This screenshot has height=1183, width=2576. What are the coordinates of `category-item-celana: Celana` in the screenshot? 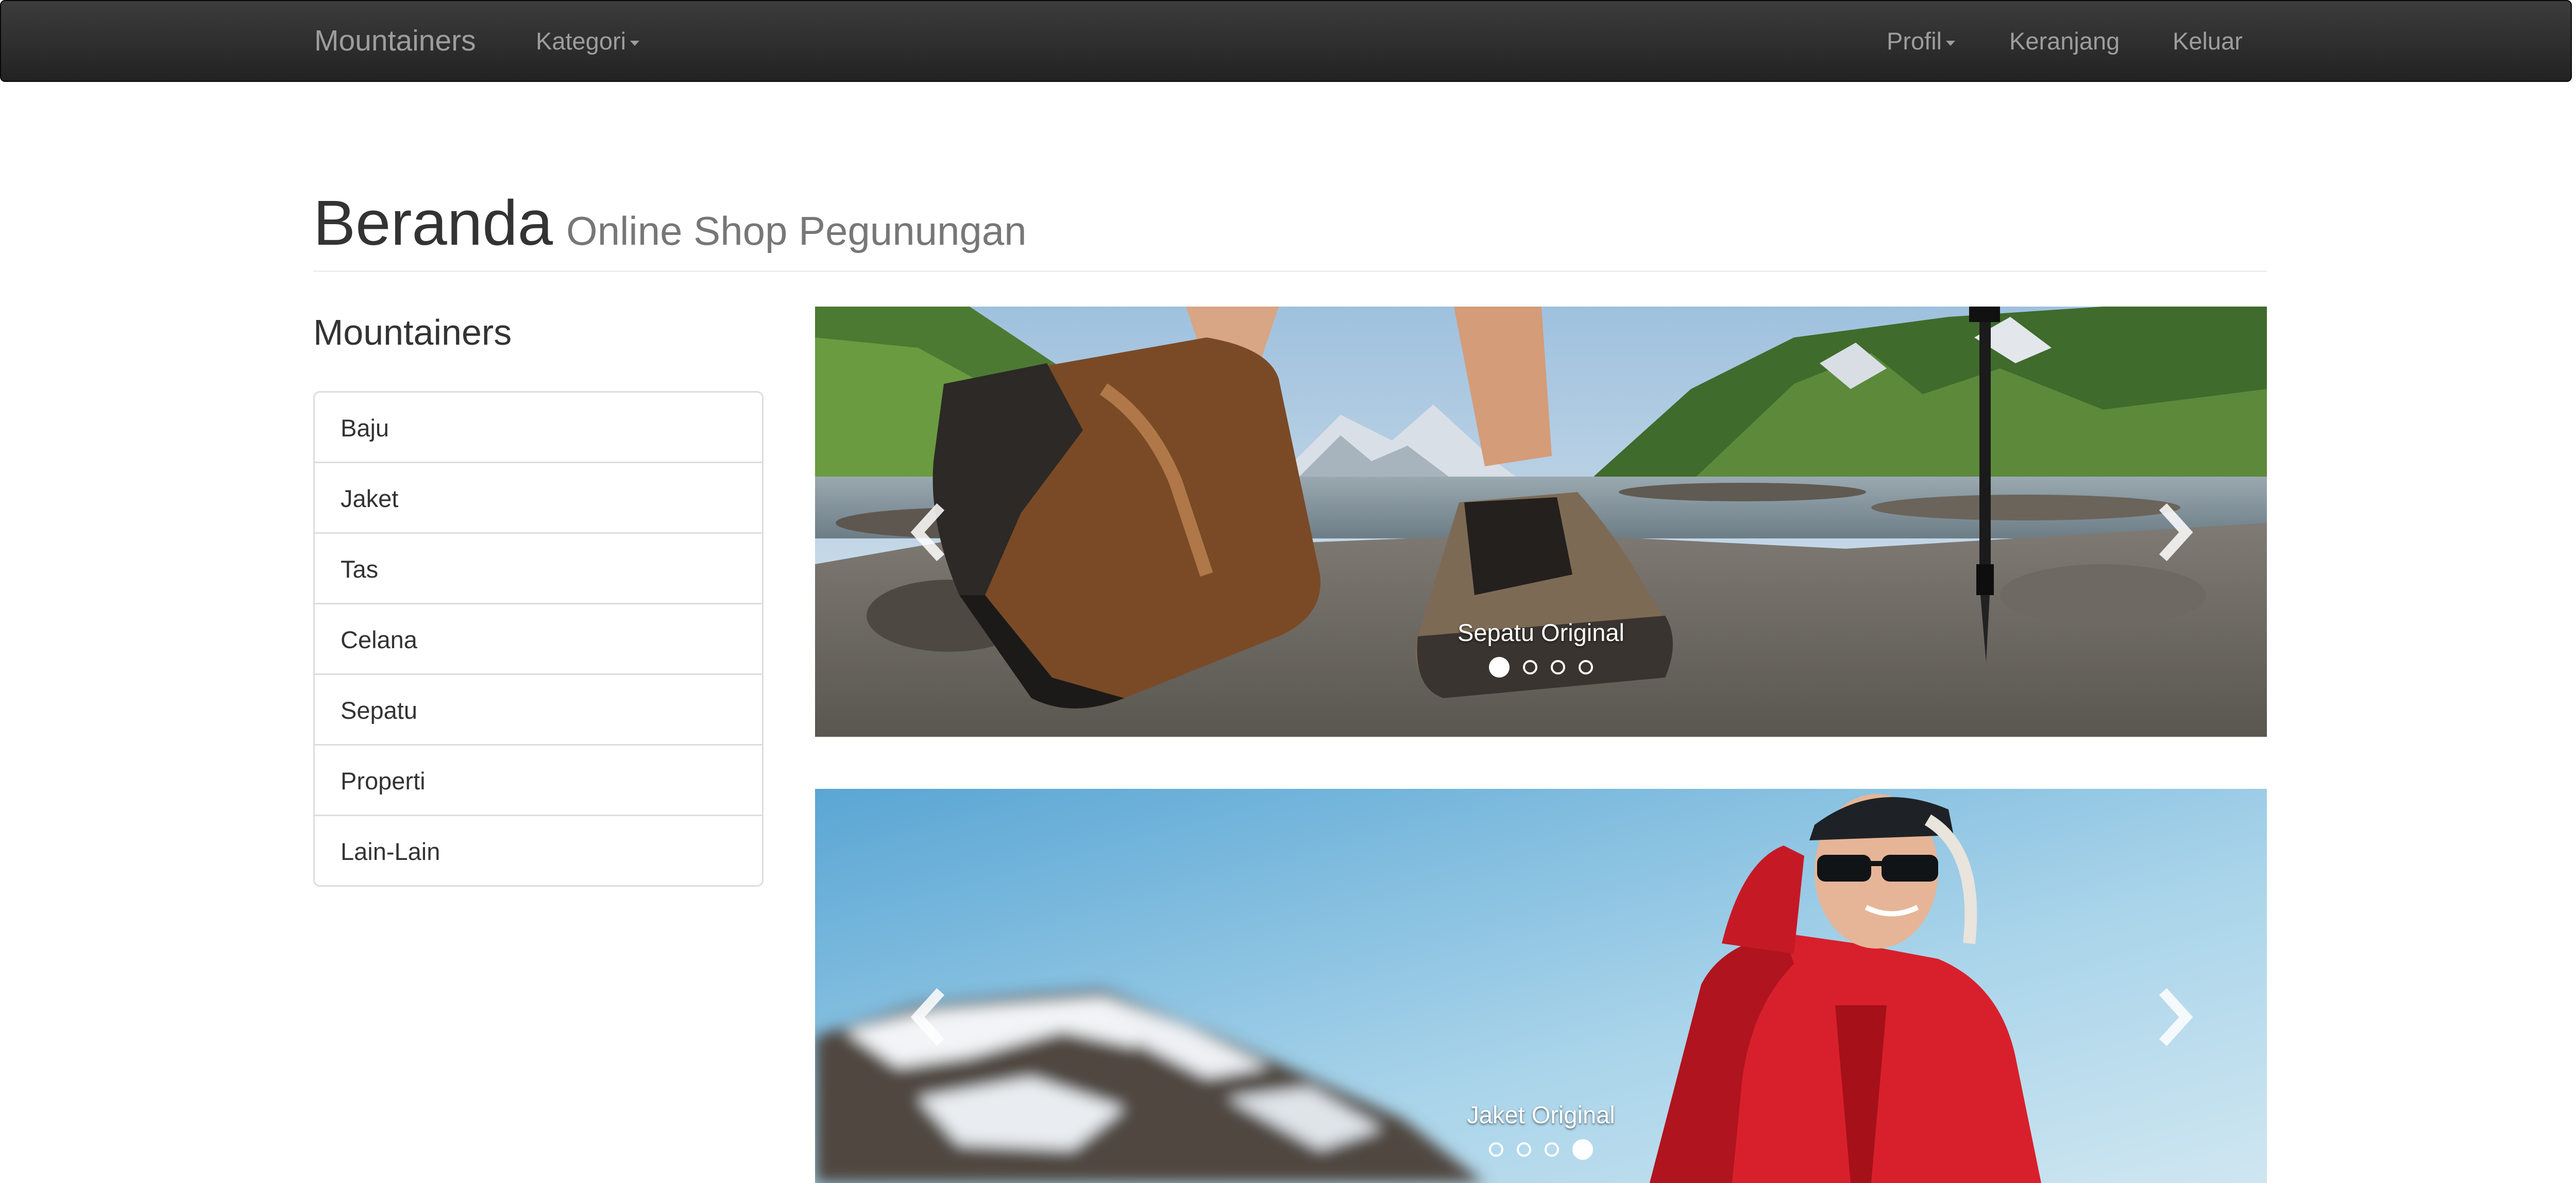 It's located at (538, 639).